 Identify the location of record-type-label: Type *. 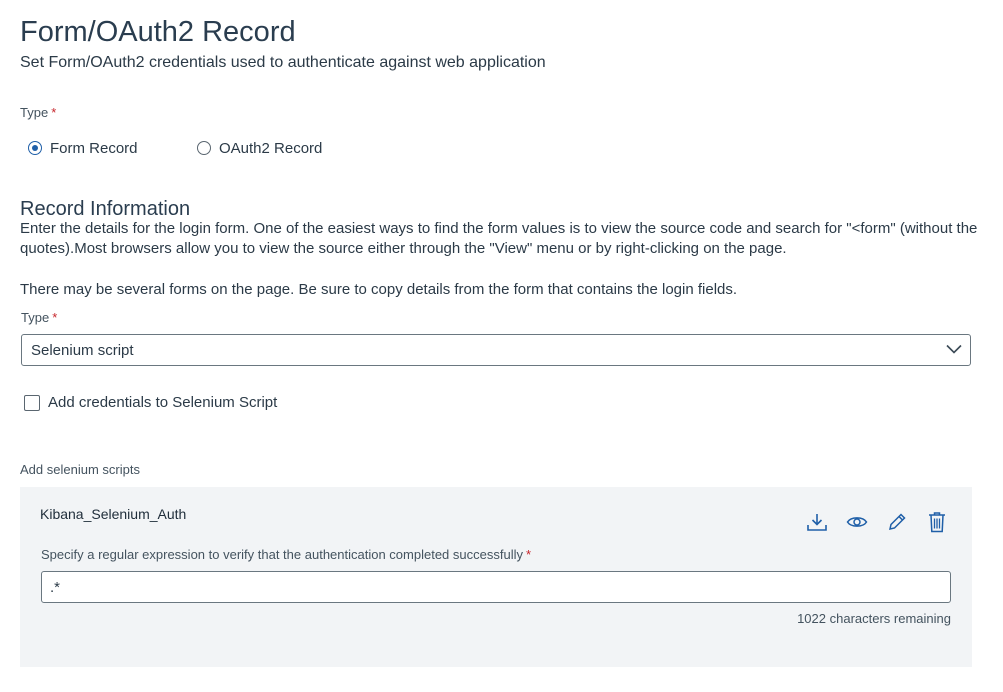
(39, 318).